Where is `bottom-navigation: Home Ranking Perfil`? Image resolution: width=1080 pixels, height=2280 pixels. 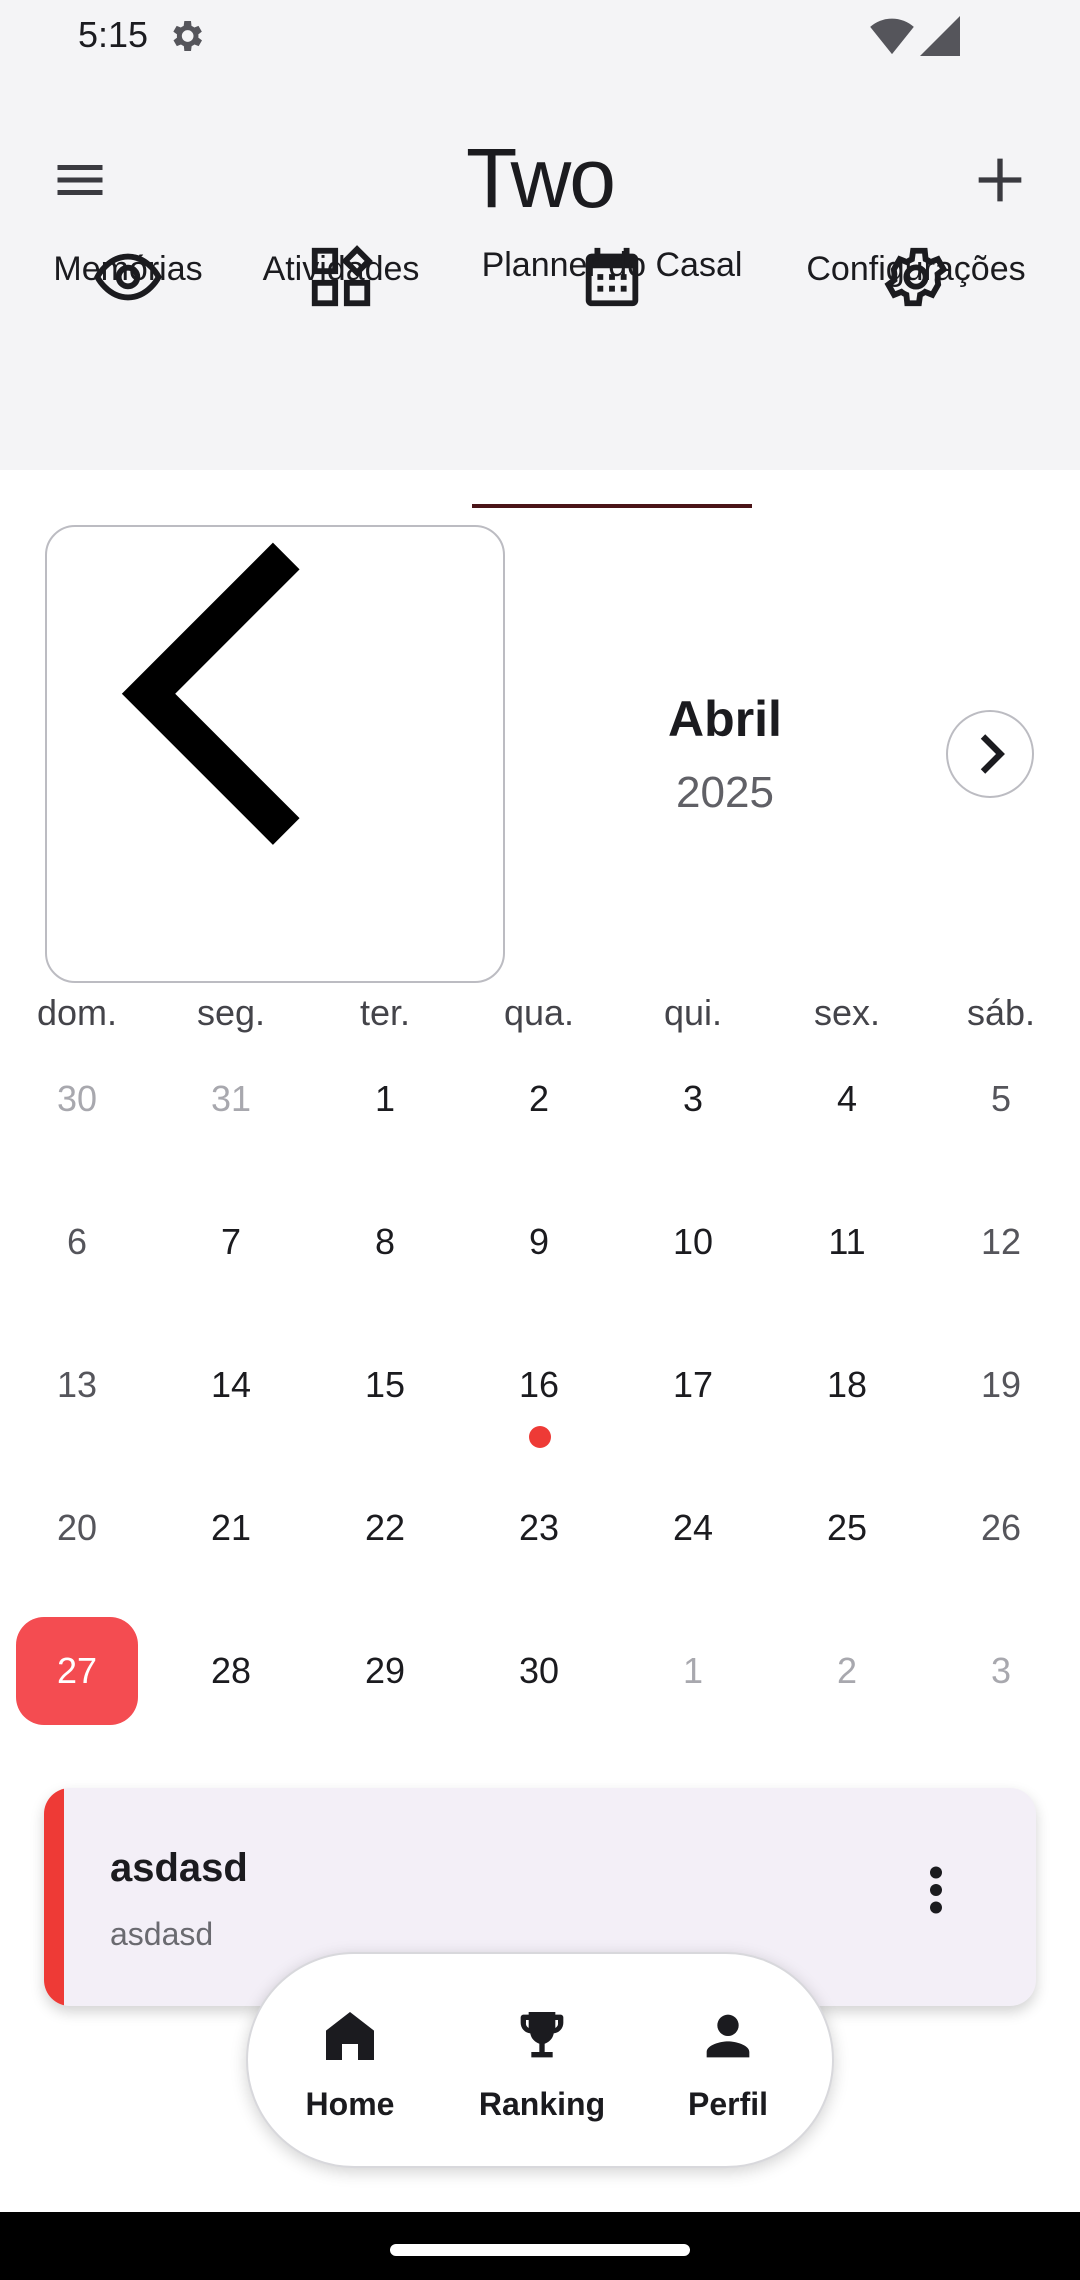
bottom-navigation: Home Ranking Perfil is located at coordinates (540, 2060).